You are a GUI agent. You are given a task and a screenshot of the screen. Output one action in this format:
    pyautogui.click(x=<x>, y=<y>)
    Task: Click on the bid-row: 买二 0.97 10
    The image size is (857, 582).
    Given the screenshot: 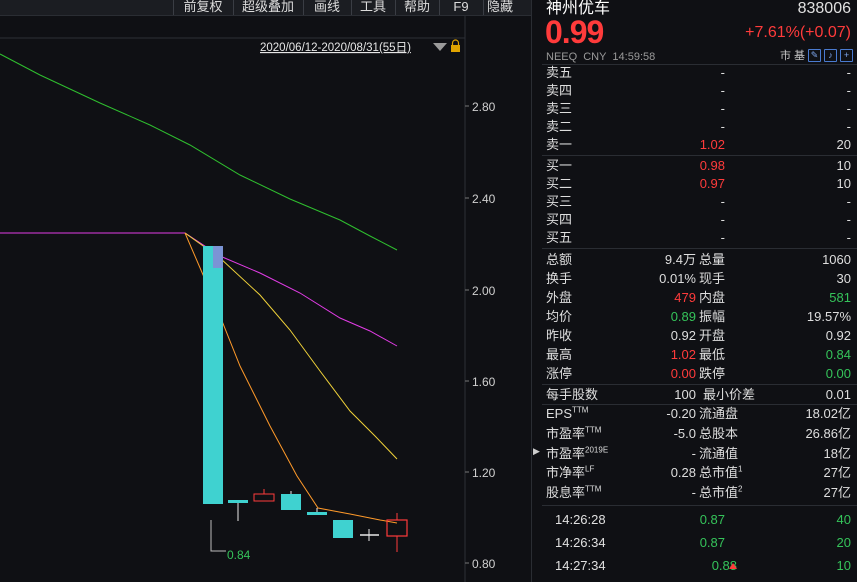 What is the action you would take?
    pyautogui.click(x=699, y=184)
    